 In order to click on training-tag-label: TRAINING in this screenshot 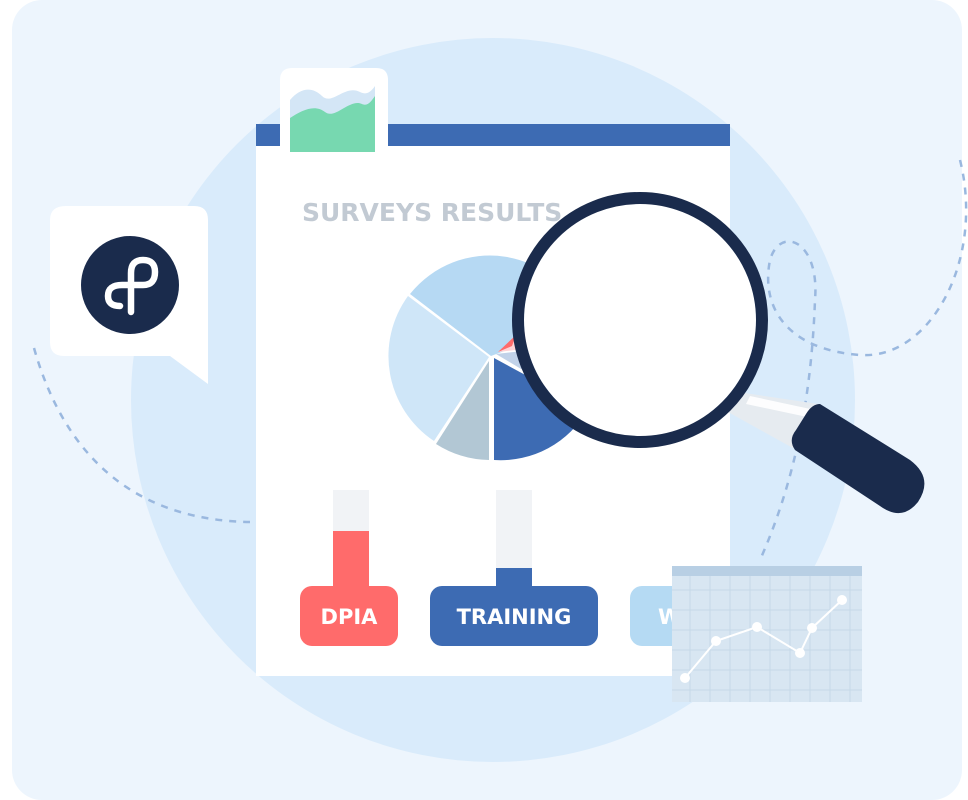, I will do `click(514, 617)`.